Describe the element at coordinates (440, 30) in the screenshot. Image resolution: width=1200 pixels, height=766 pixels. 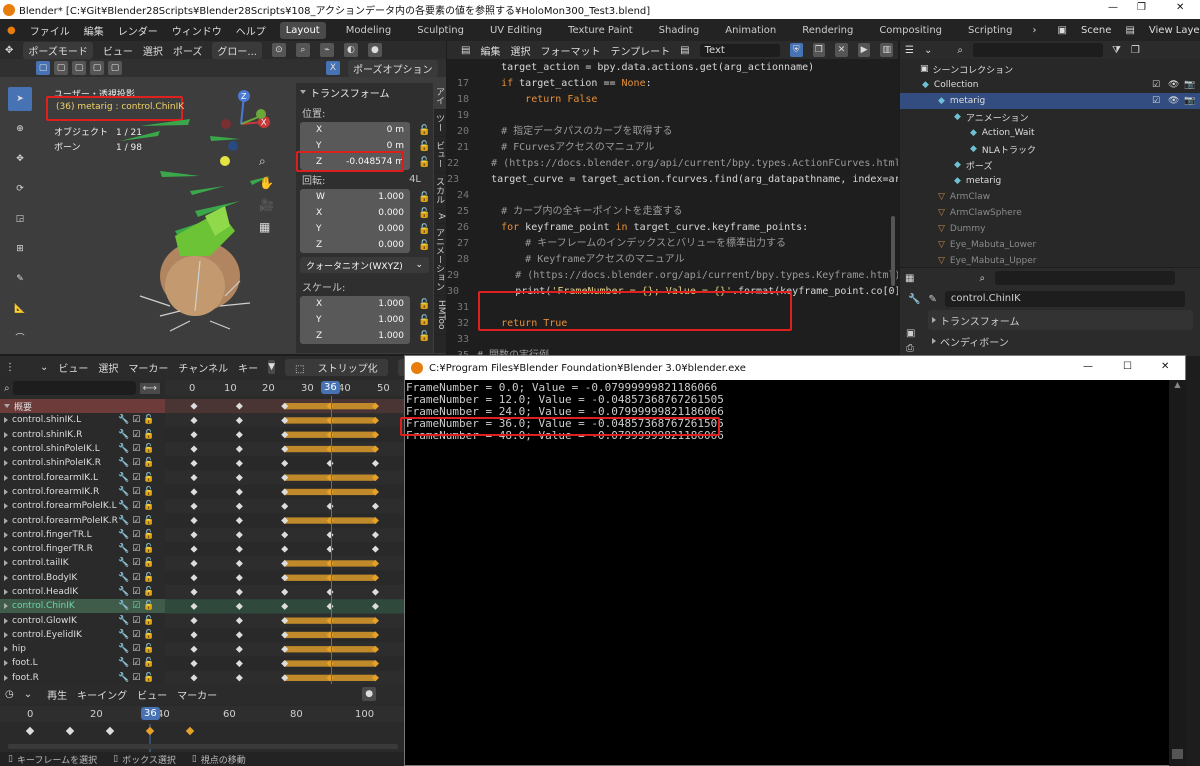
I see `tab-sculpting: Sculpting` at that location.